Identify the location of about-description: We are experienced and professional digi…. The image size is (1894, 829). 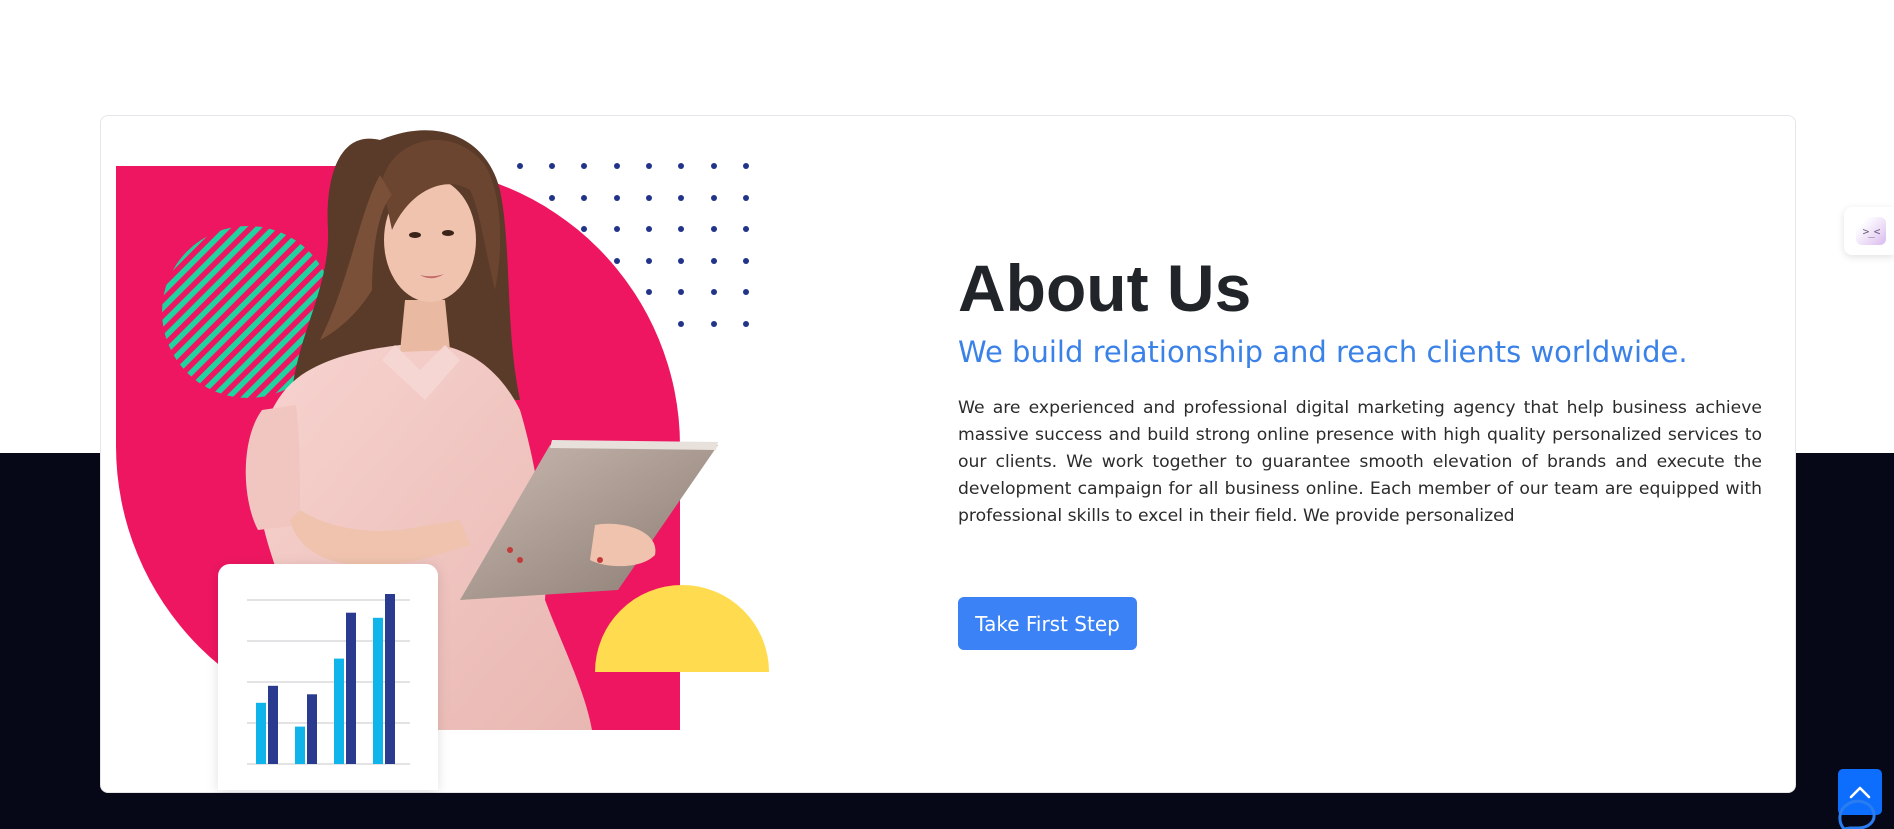
(1360, 462).